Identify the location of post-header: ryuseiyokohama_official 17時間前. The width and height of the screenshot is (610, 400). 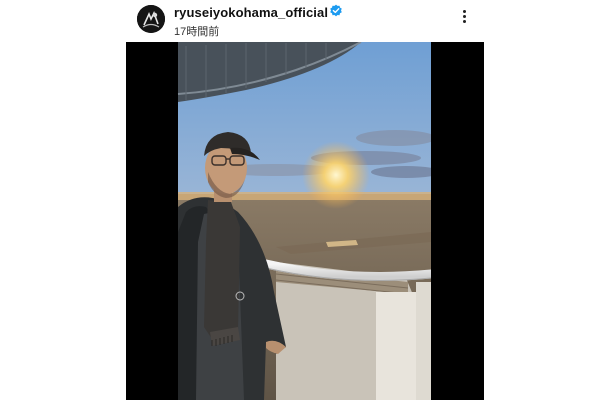
(305, 21).